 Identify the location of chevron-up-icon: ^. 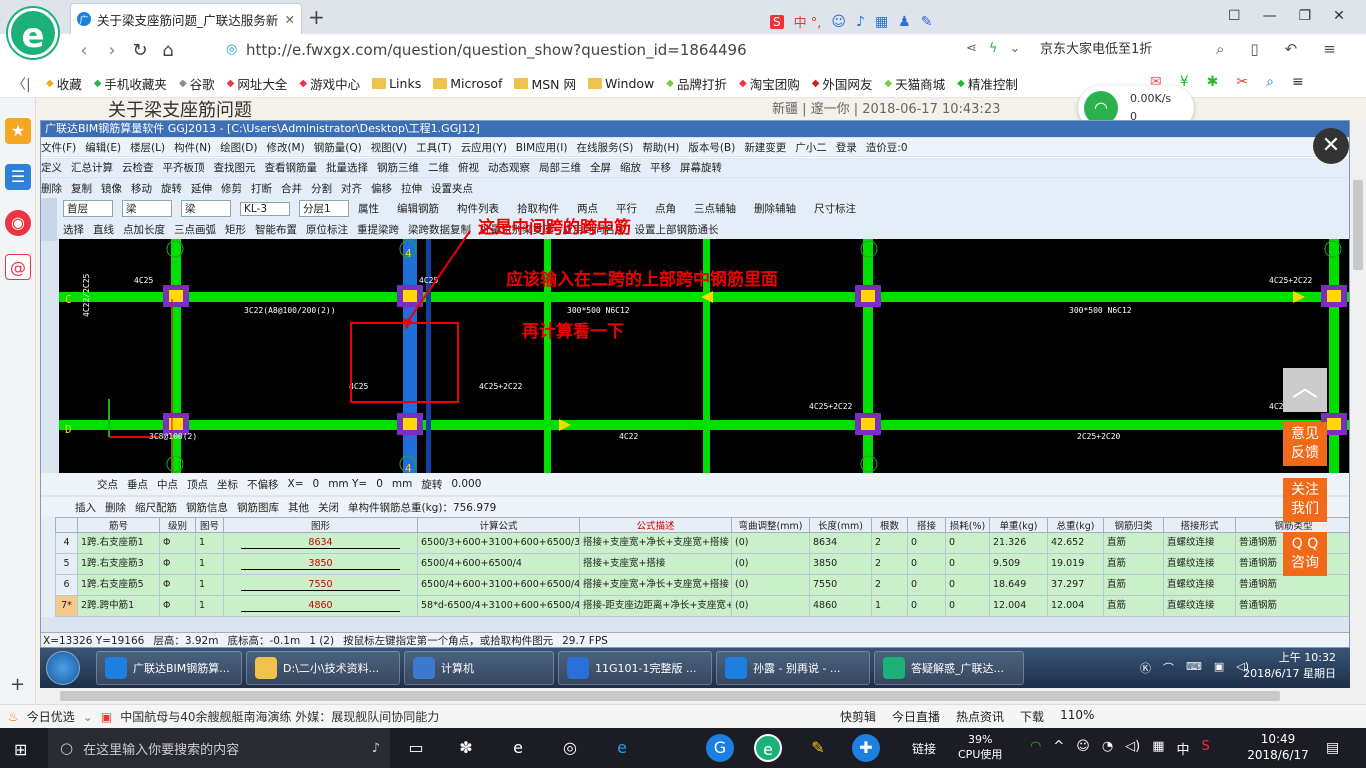
(1058, 748).